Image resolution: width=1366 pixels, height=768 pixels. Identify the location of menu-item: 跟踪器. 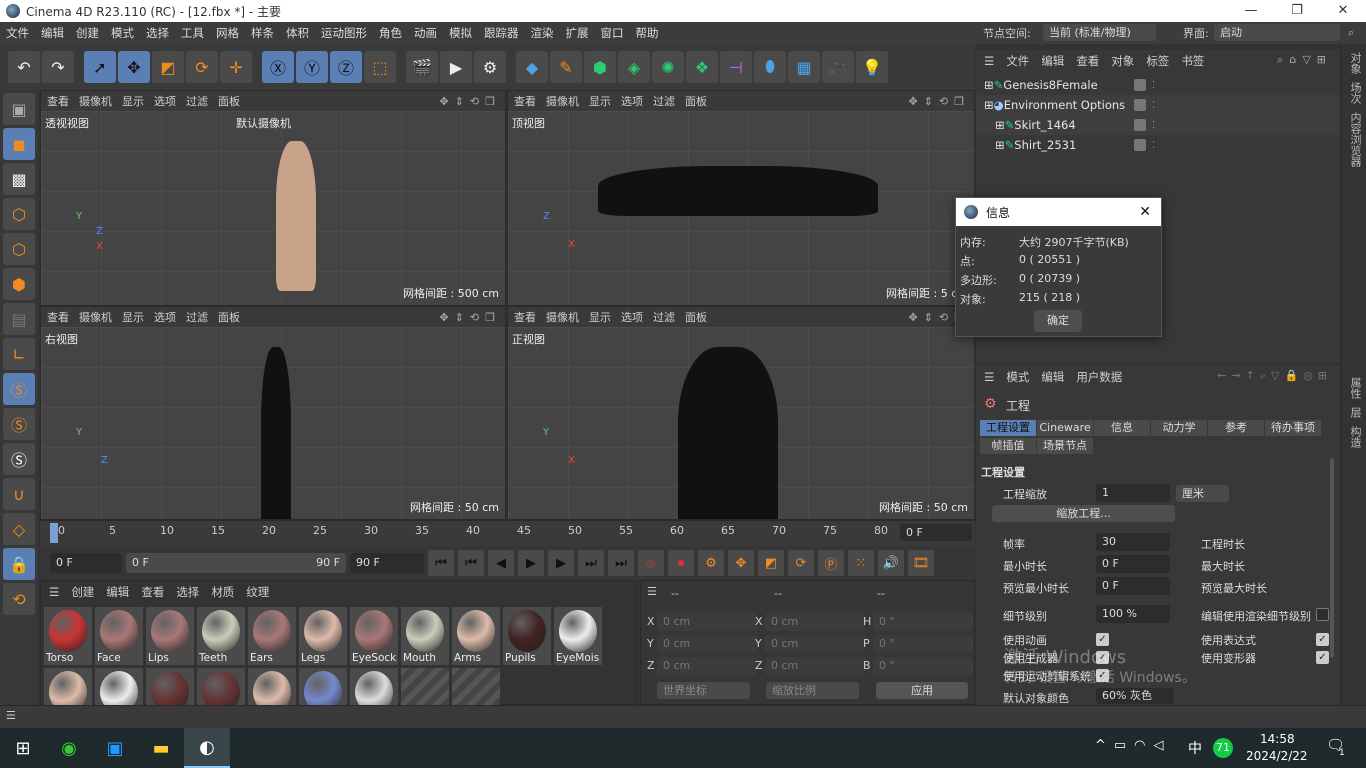
(501, 33).